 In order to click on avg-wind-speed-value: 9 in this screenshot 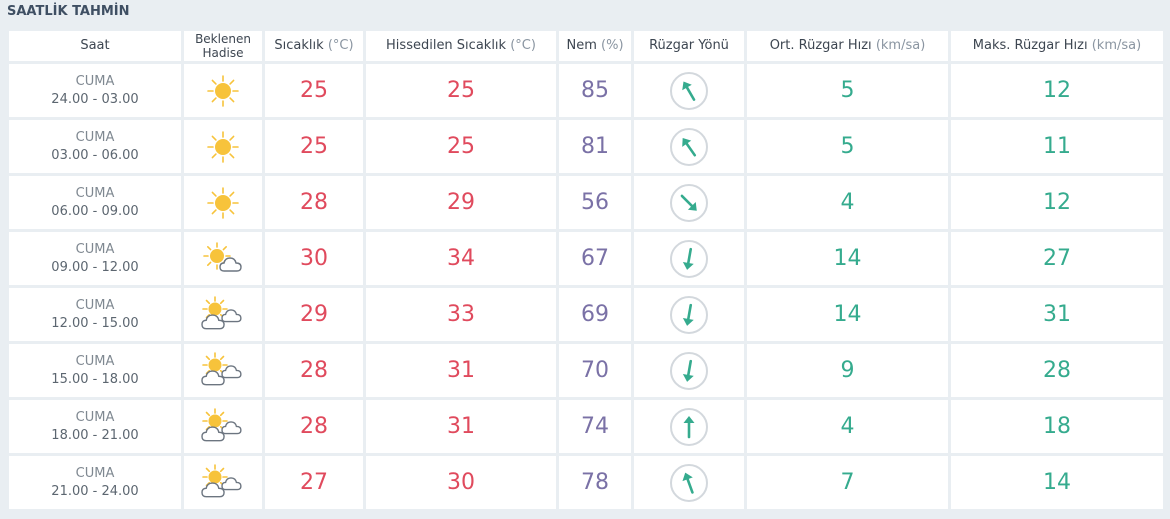, I will do `click(847, 370)`.